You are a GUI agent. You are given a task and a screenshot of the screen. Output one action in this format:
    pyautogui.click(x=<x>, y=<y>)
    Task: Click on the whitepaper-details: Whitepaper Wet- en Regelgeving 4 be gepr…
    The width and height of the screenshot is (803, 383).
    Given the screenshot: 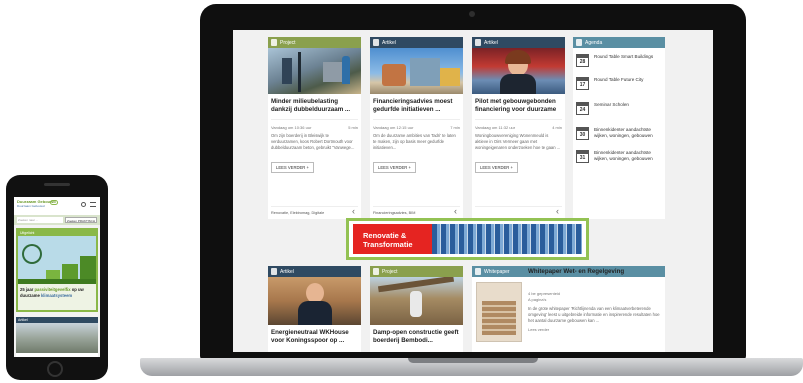 What is the action you would take?
    pyautogui.click(x=595, y=307)
    